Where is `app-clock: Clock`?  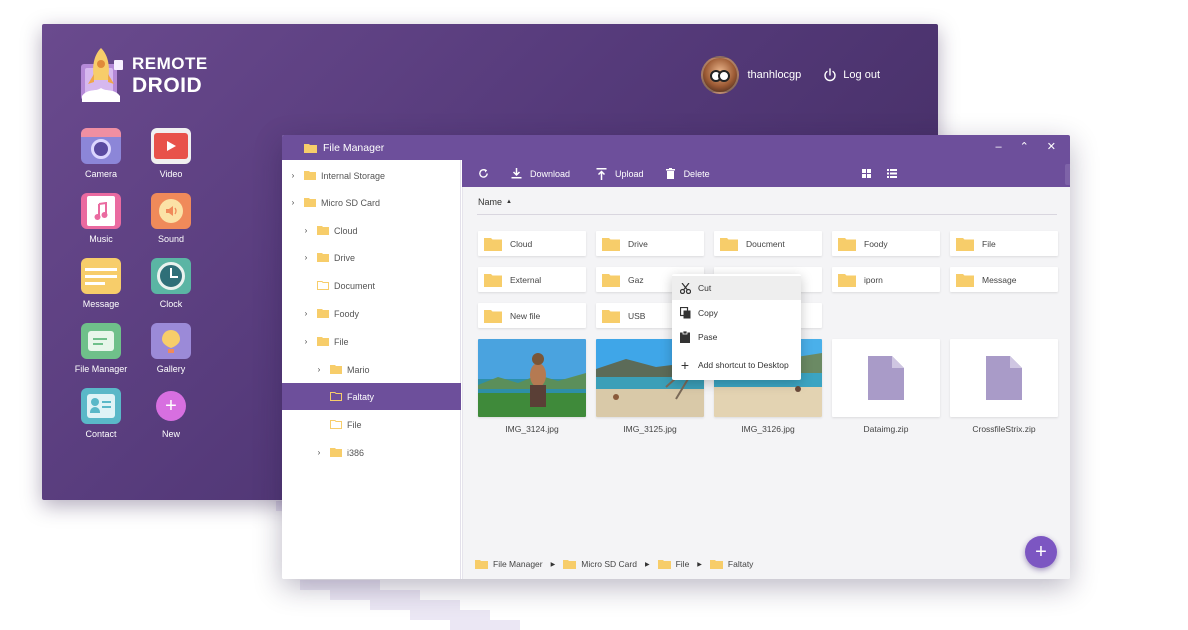 app-clock: Clock is located at coordinates (171, 283).